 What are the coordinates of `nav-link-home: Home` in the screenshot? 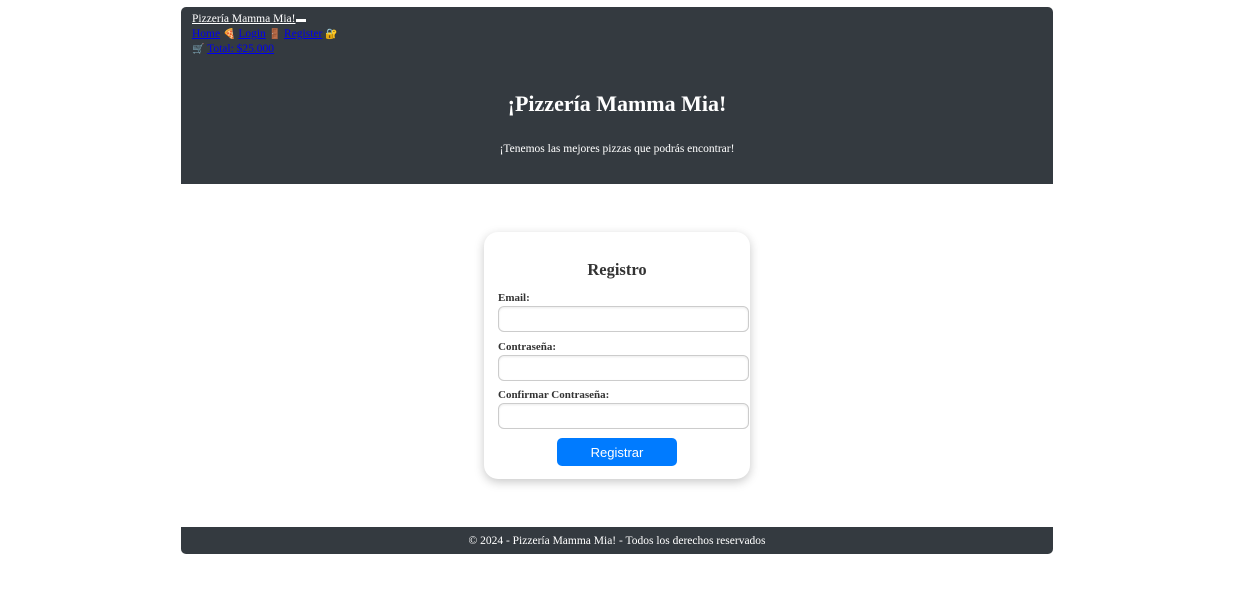 It's located at (206, 34).